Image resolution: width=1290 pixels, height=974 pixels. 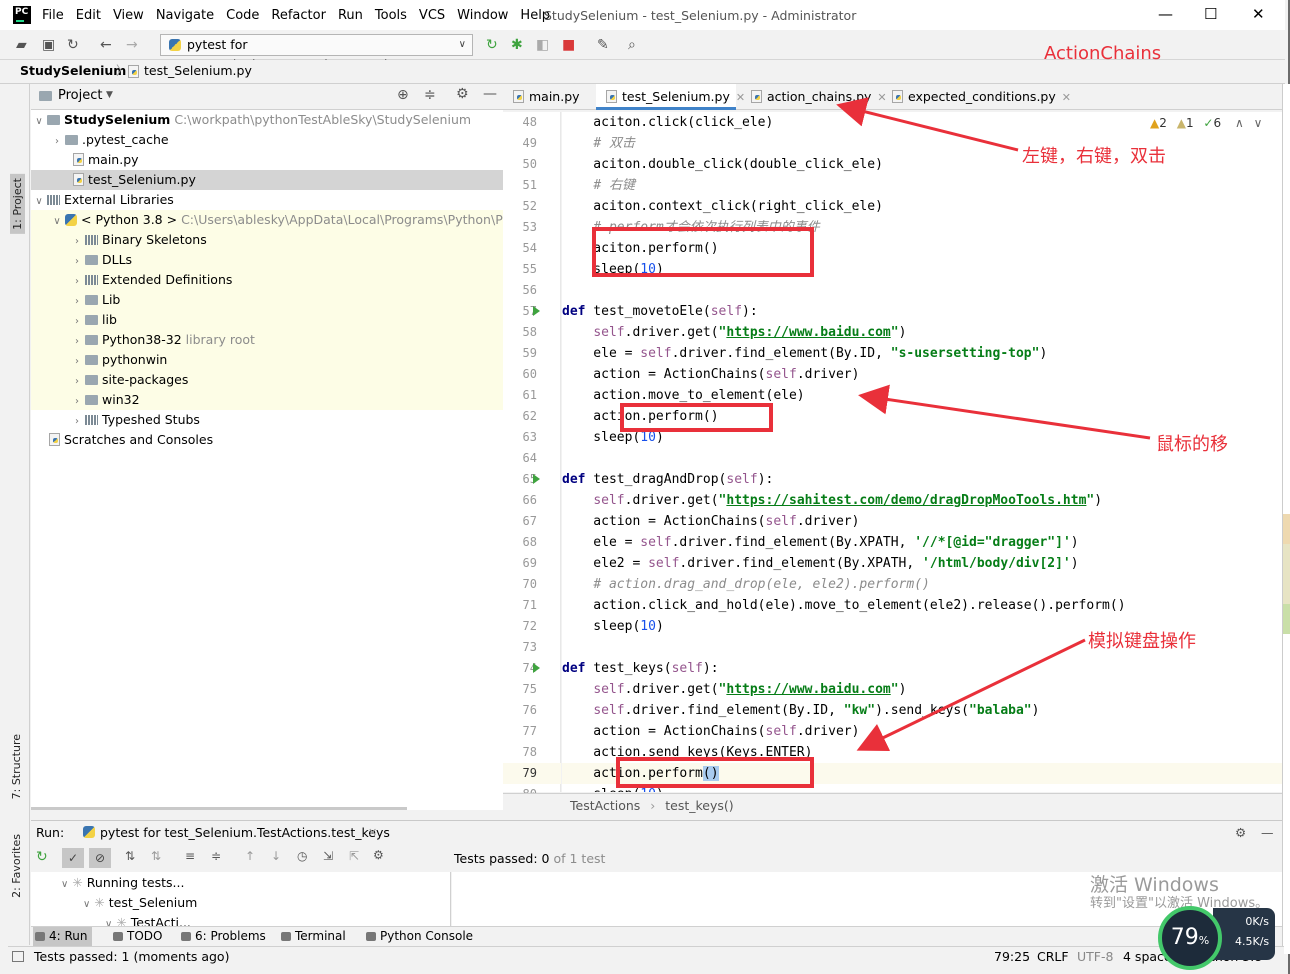 What do you see at coordinates (1095, 956) in the screenshot?
I see `file-encoding: UTF-8` at bounding box center [1095, 956].